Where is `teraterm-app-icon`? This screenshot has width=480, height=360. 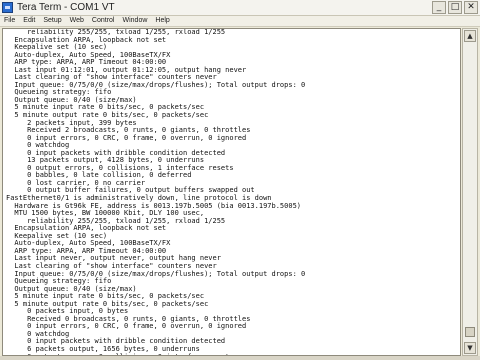
teraterm-app-icon is located at coordinates (7, 7).